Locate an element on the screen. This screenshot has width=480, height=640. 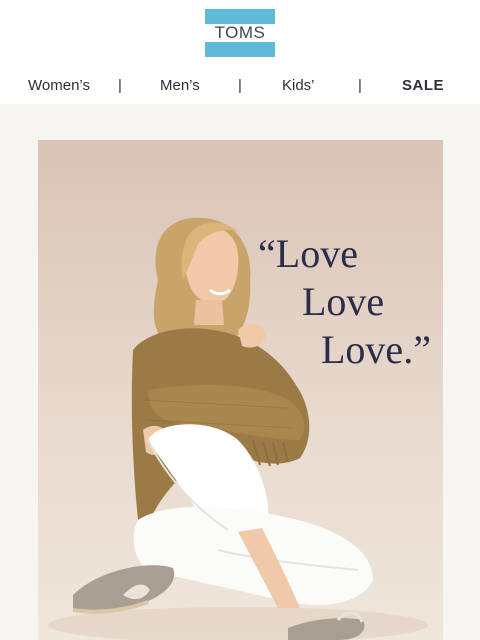
toms-logo: TOMS is located at coordinates (240, 33).